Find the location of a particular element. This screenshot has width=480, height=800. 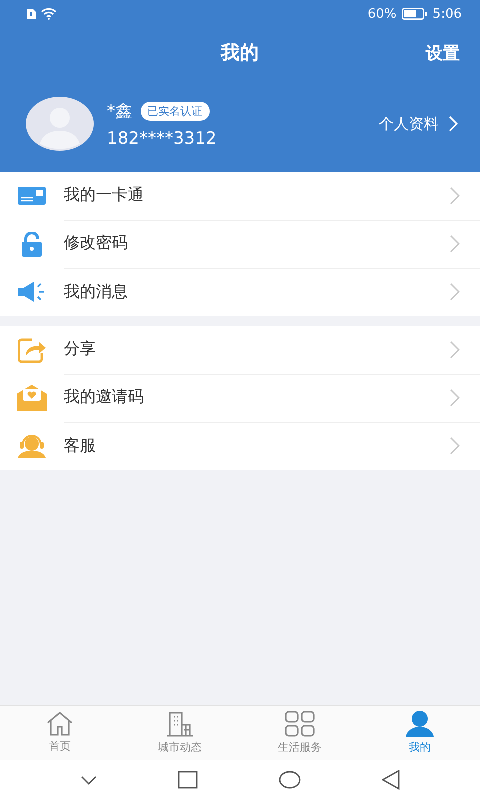

hide-keyboard-icon is located at coordinates (88, 780).